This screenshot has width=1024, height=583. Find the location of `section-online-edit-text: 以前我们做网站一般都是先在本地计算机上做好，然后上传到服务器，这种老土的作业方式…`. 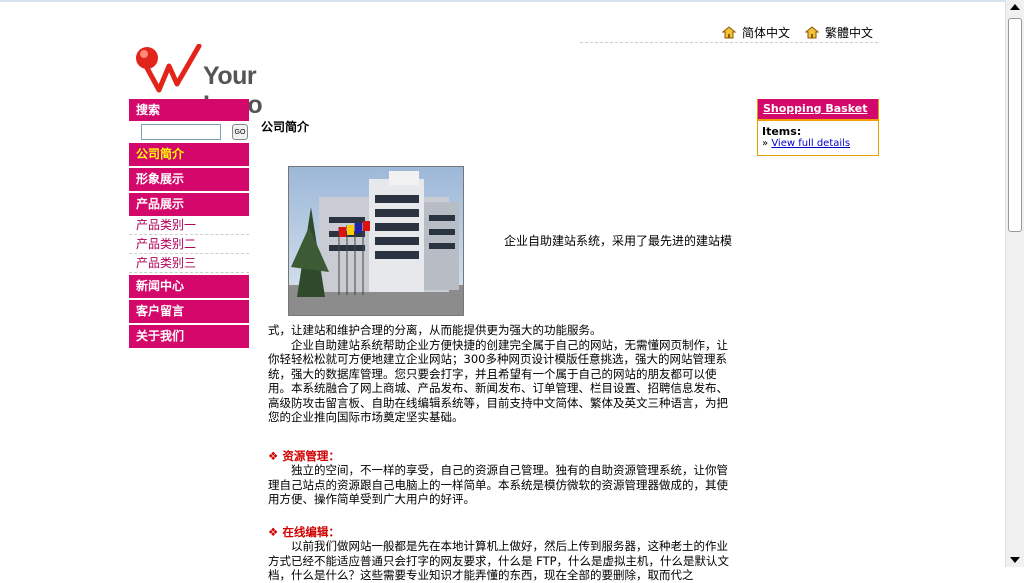

section-online-edit-text: 以前我们做网站一般都是先在本地计算机上做好，然后上传到服务器，这种老土的作业方式… is located at coordinates (499, 560).